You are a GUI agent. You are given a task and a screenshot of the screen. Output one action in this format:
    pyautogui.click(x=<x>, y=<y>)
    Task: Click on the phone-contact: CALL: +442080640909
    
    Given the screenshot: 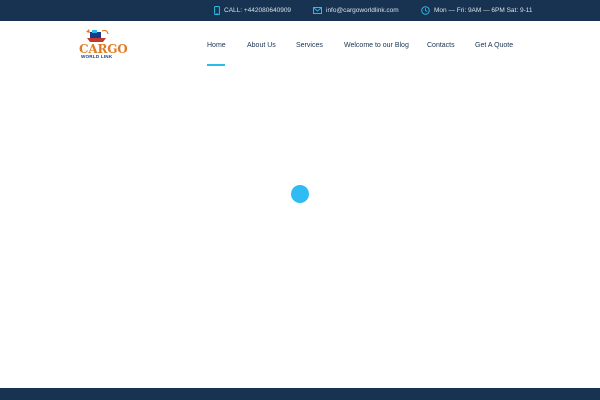 What is the action you would take?
    pyautogui.click(x=252, y=10)
    